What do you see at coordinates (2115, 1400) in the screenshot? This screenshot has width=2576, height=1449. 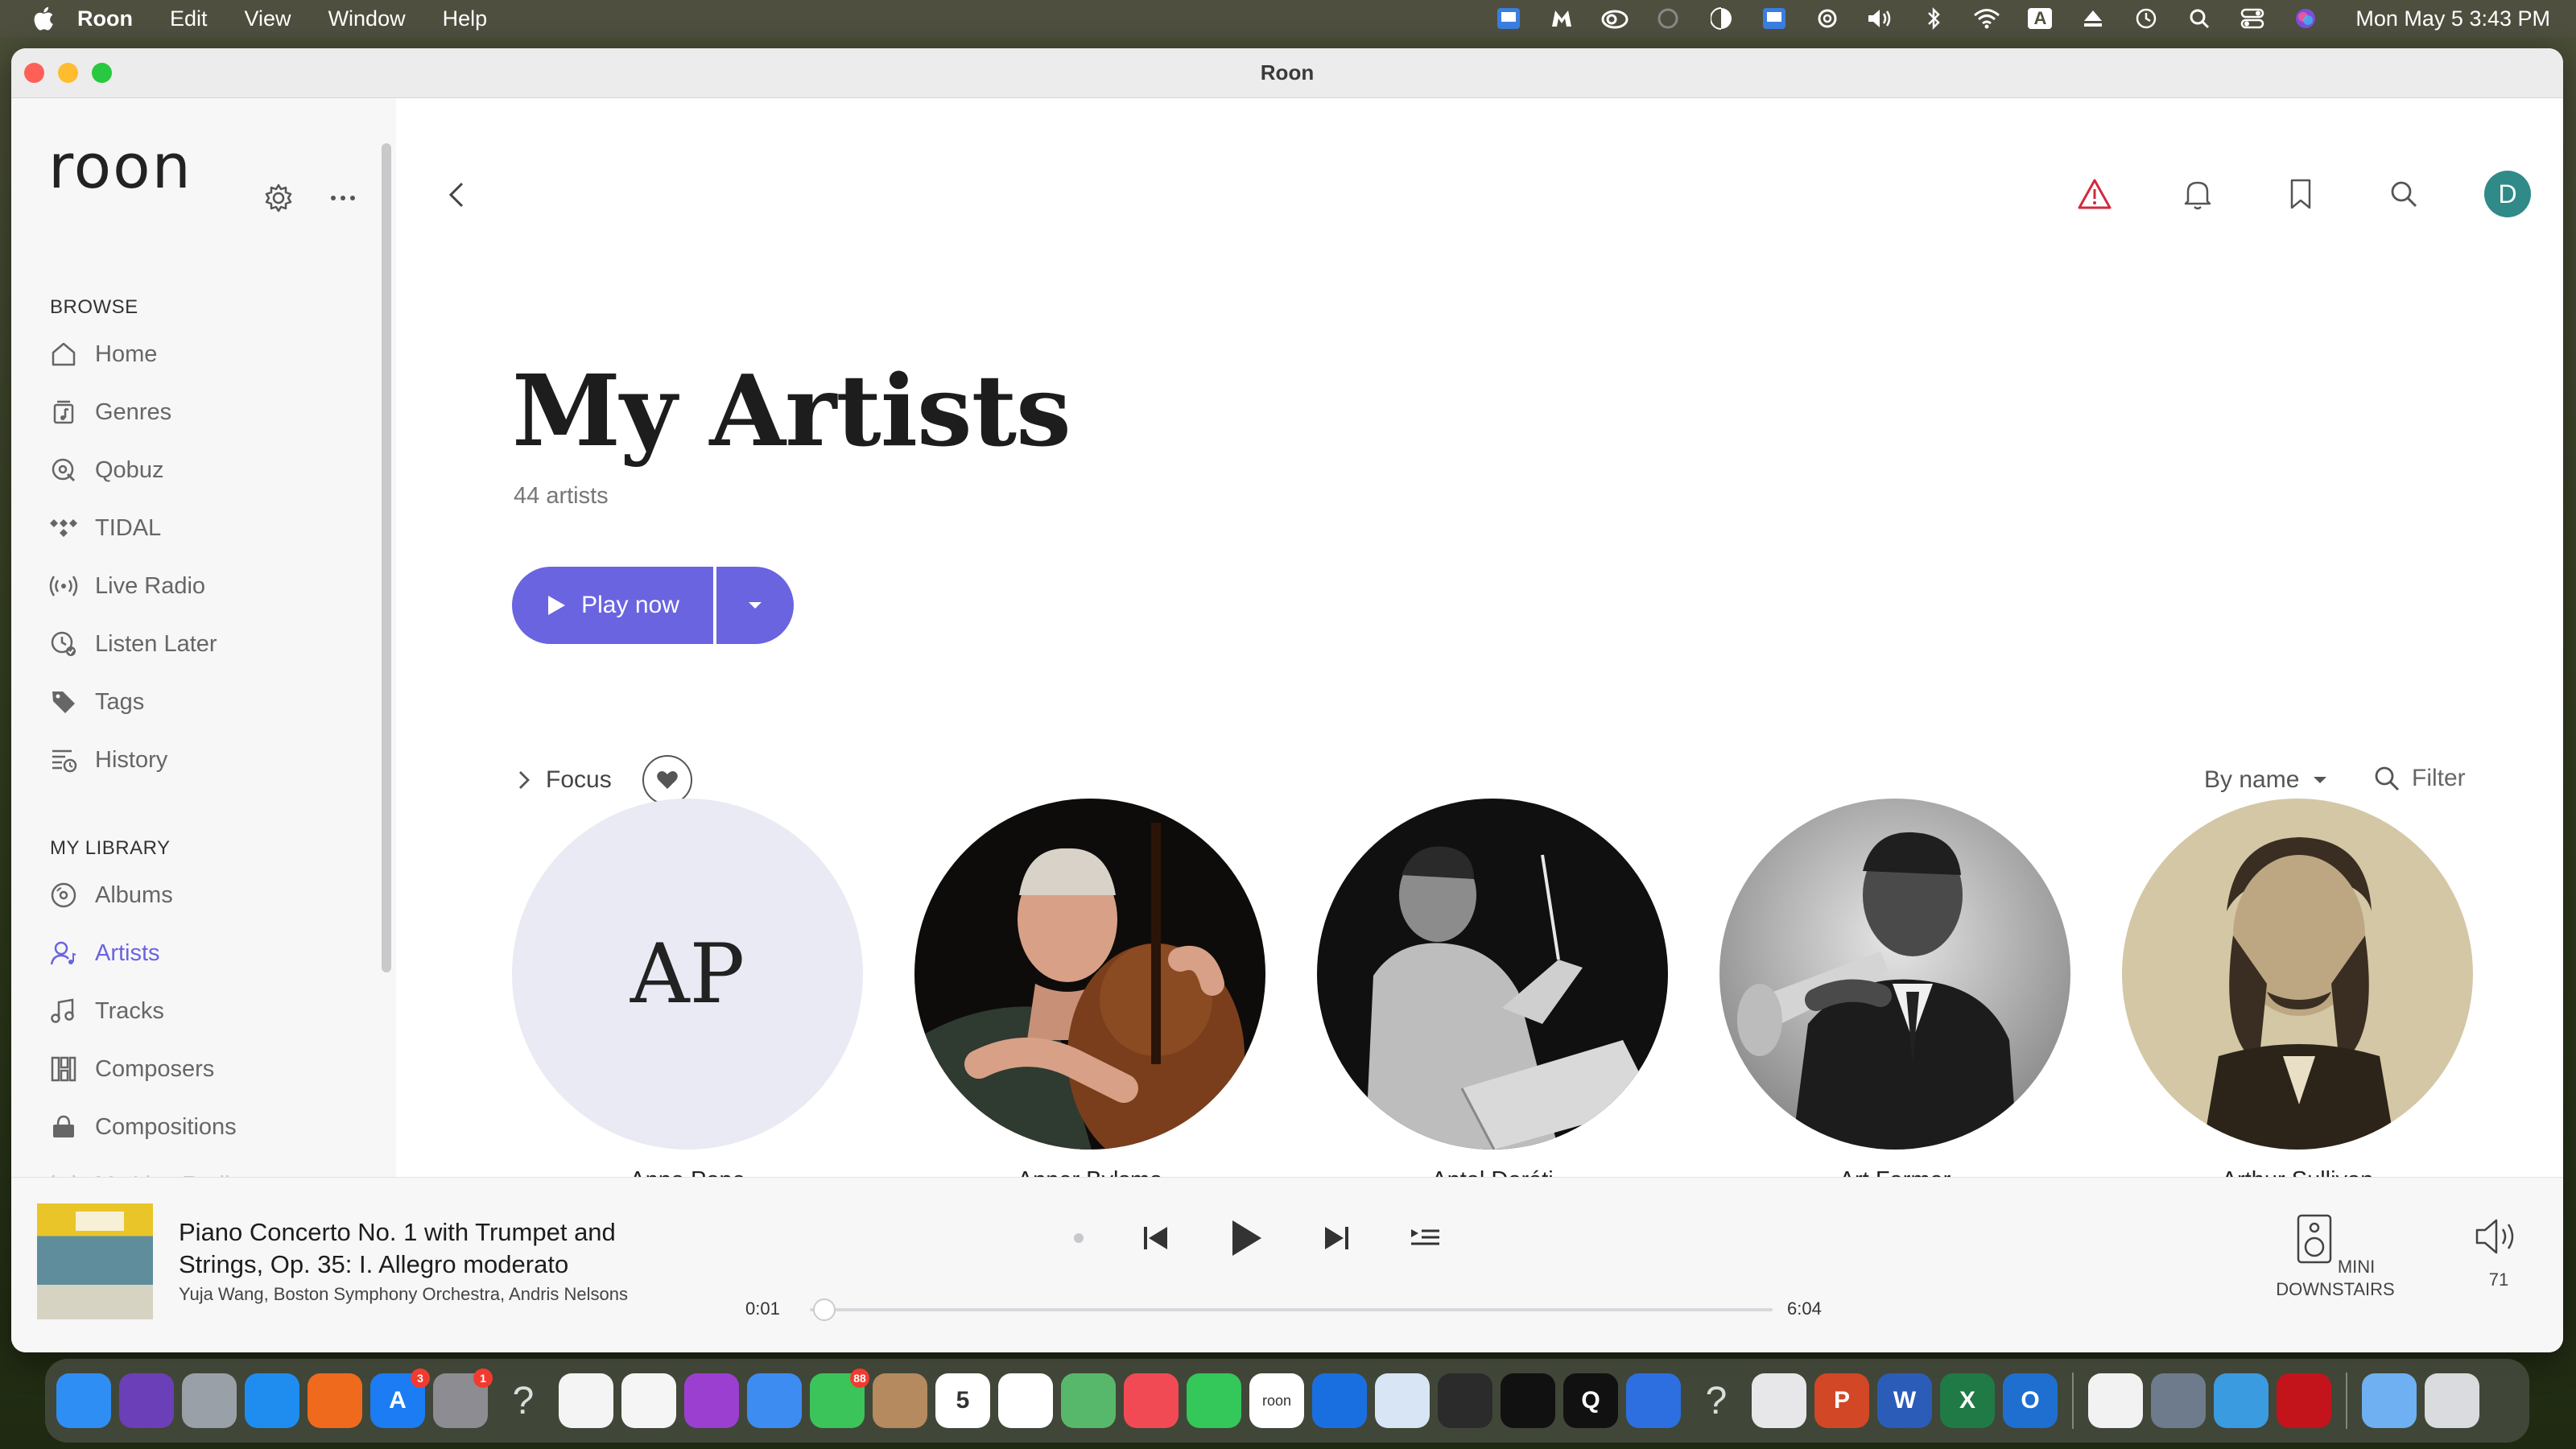 I see `dock-app-installer-icon` at bounding box center [2115, 1400].